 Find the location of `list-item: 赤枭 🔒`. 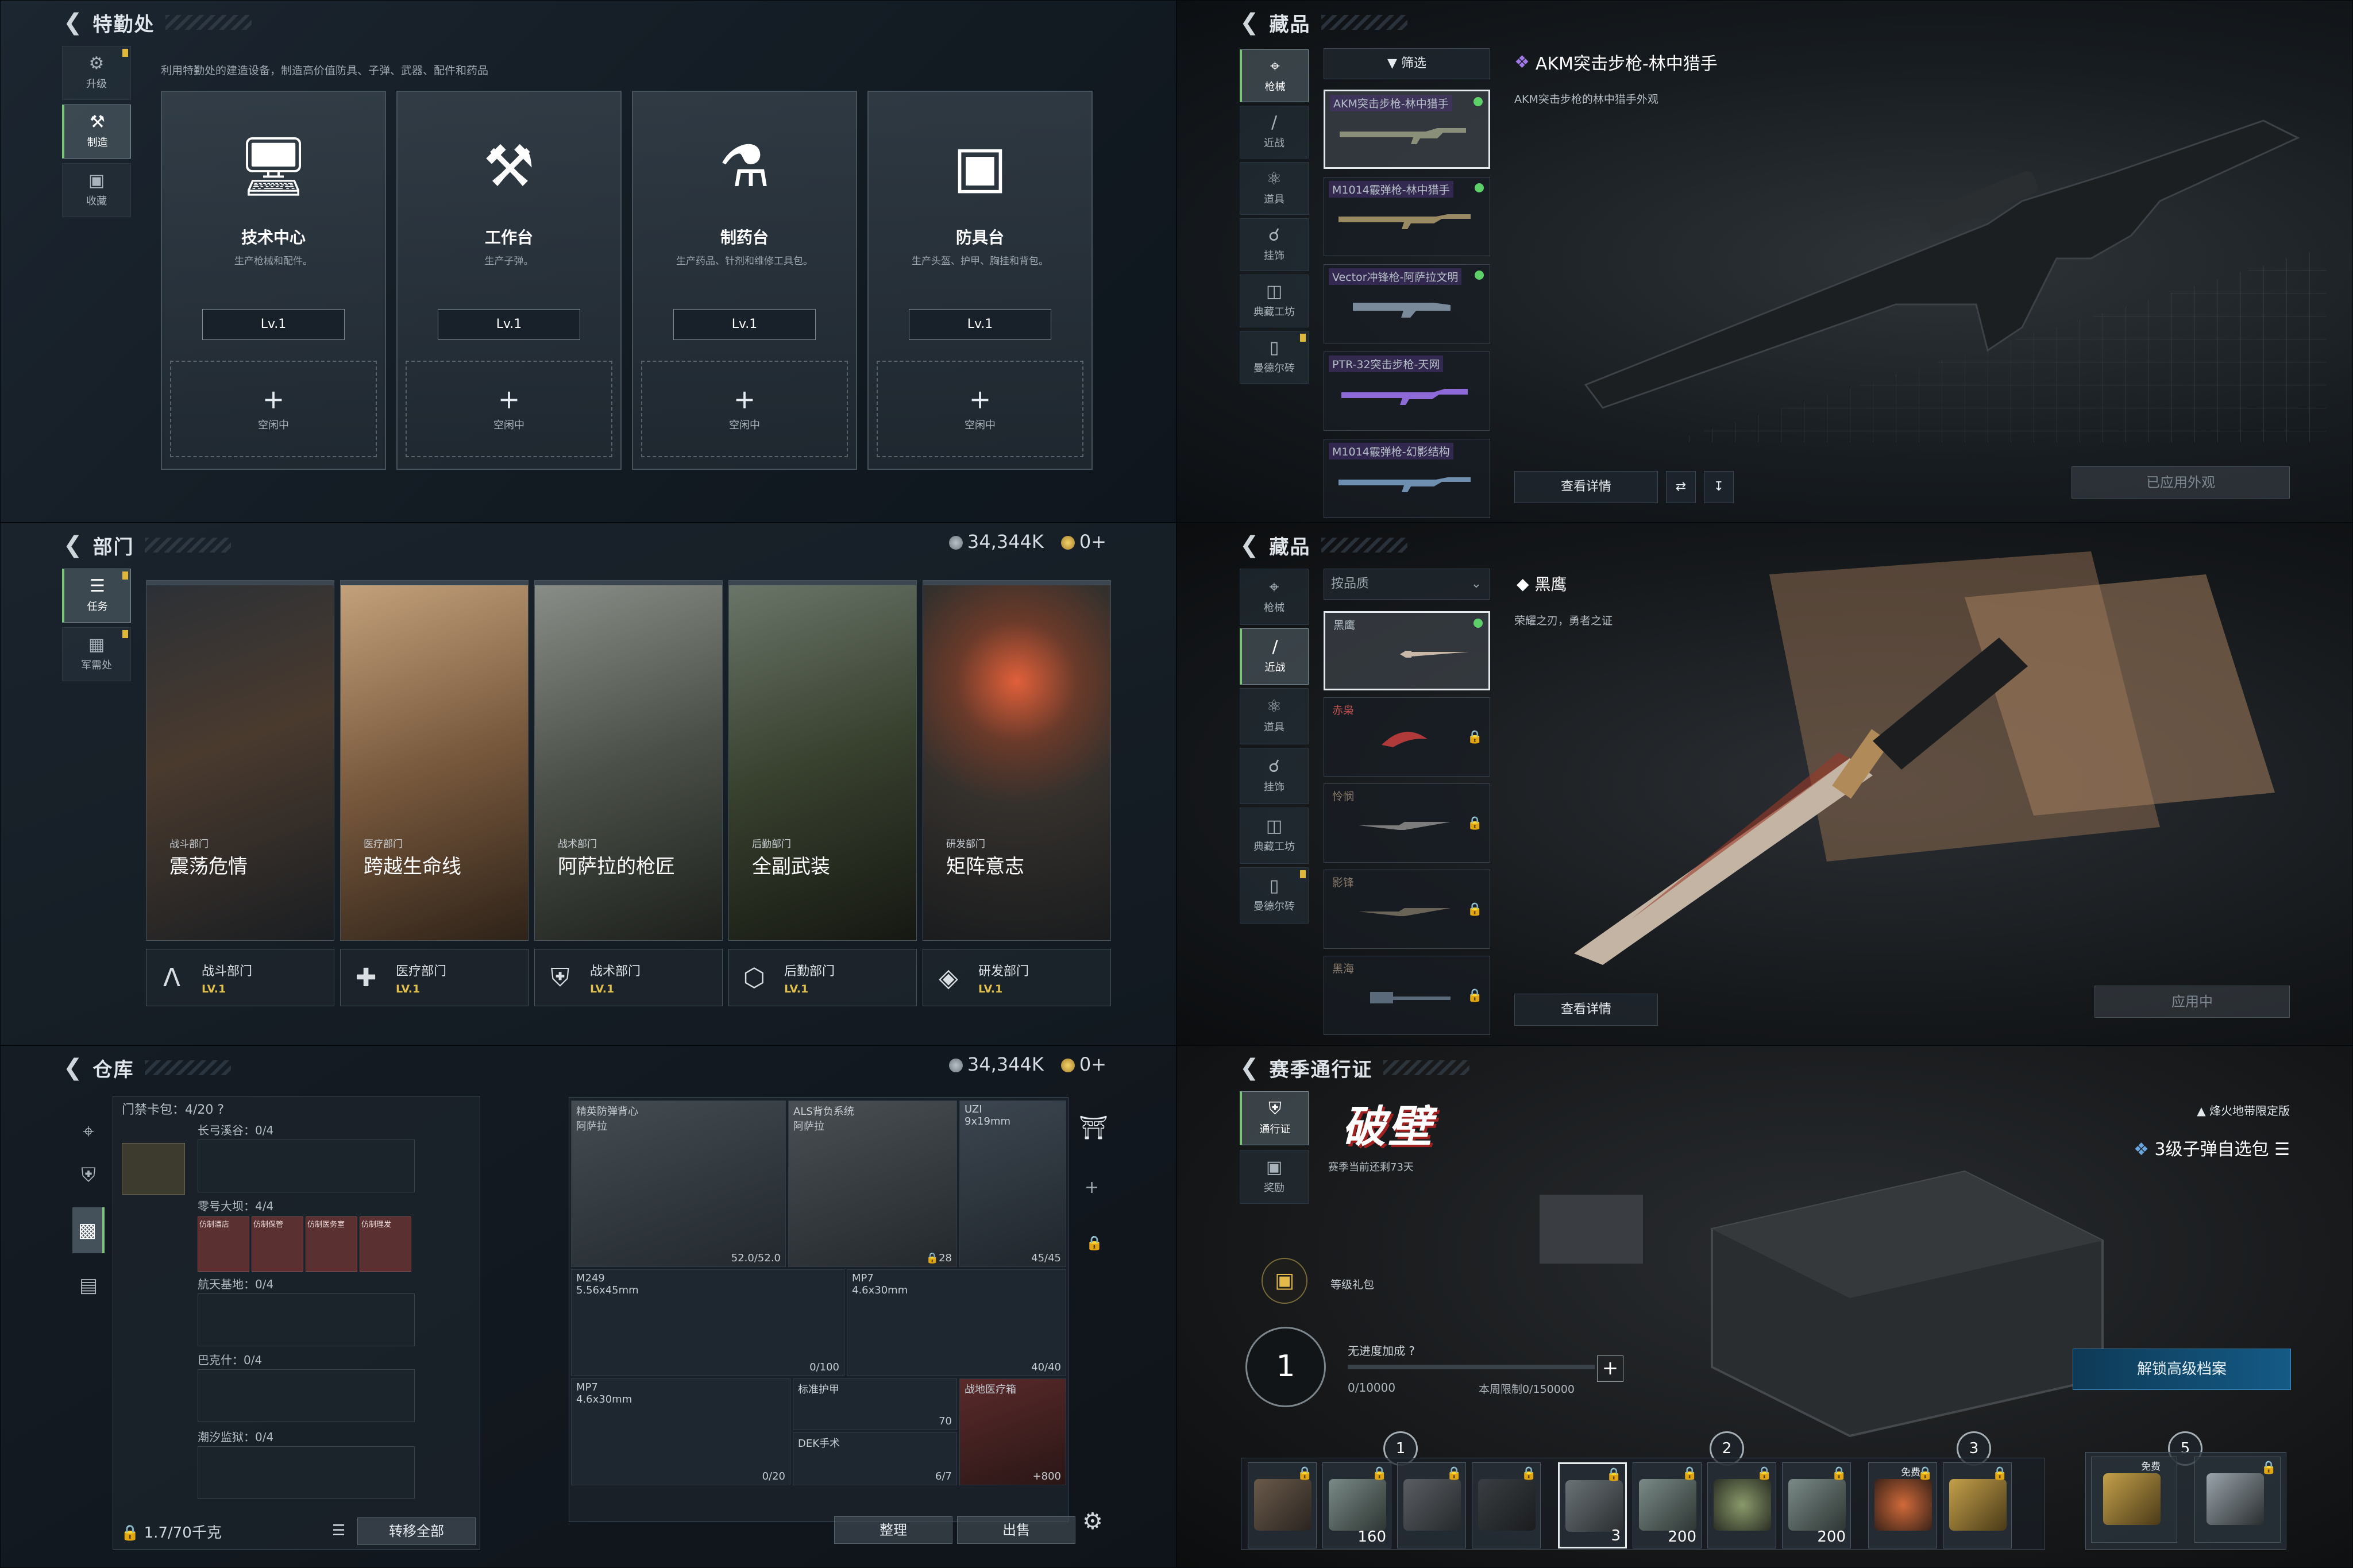

list-item: 赤枭 🔒 is located at coordinates (1407, 737).